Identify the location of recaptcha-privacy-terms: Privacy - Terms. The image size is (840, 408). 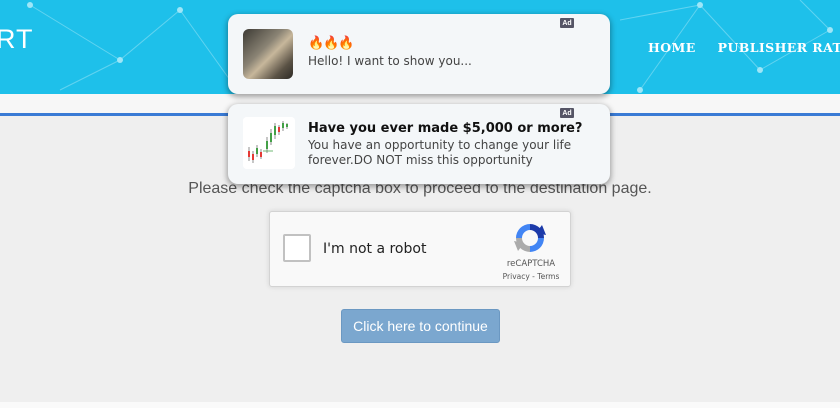
(531, 276).